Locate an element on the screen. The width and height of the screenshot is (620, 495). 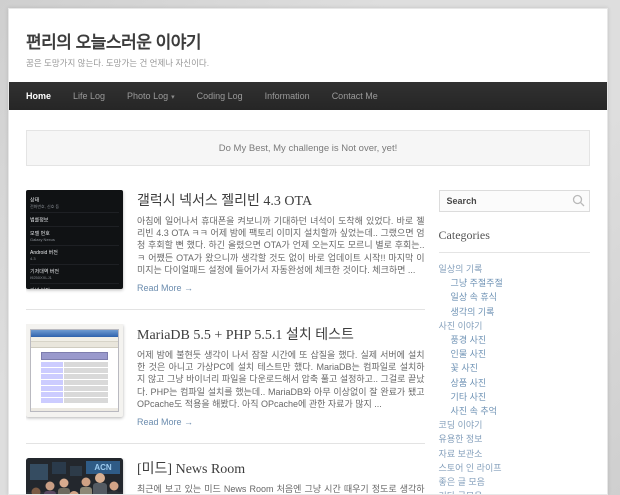
android-settings-row: 모델 번호 Galaxy Nexus is located at coordinates (74, 236).